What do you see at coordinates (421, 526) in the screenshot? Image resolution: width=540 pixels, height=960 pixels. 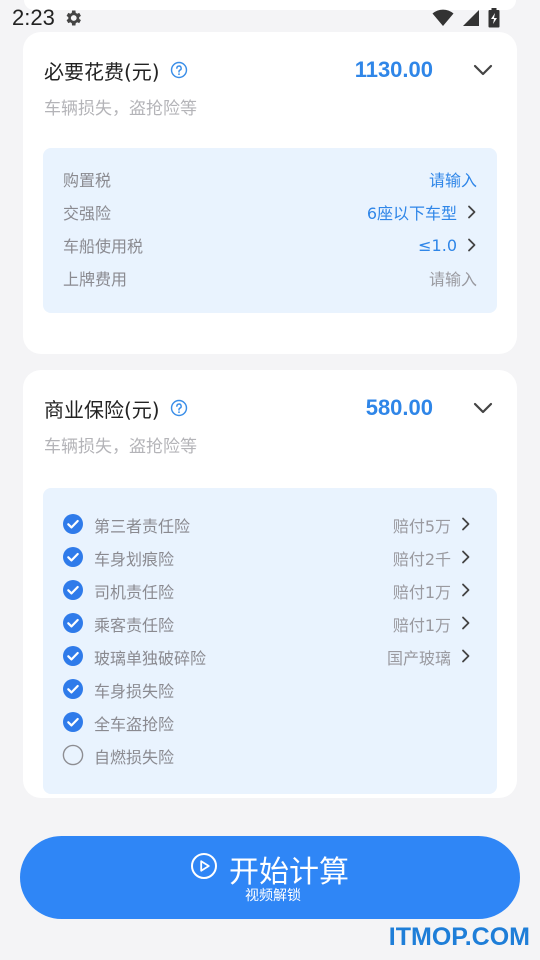 I see `insurance-row-value: 赔付5万` at bounding box center [421, 526].